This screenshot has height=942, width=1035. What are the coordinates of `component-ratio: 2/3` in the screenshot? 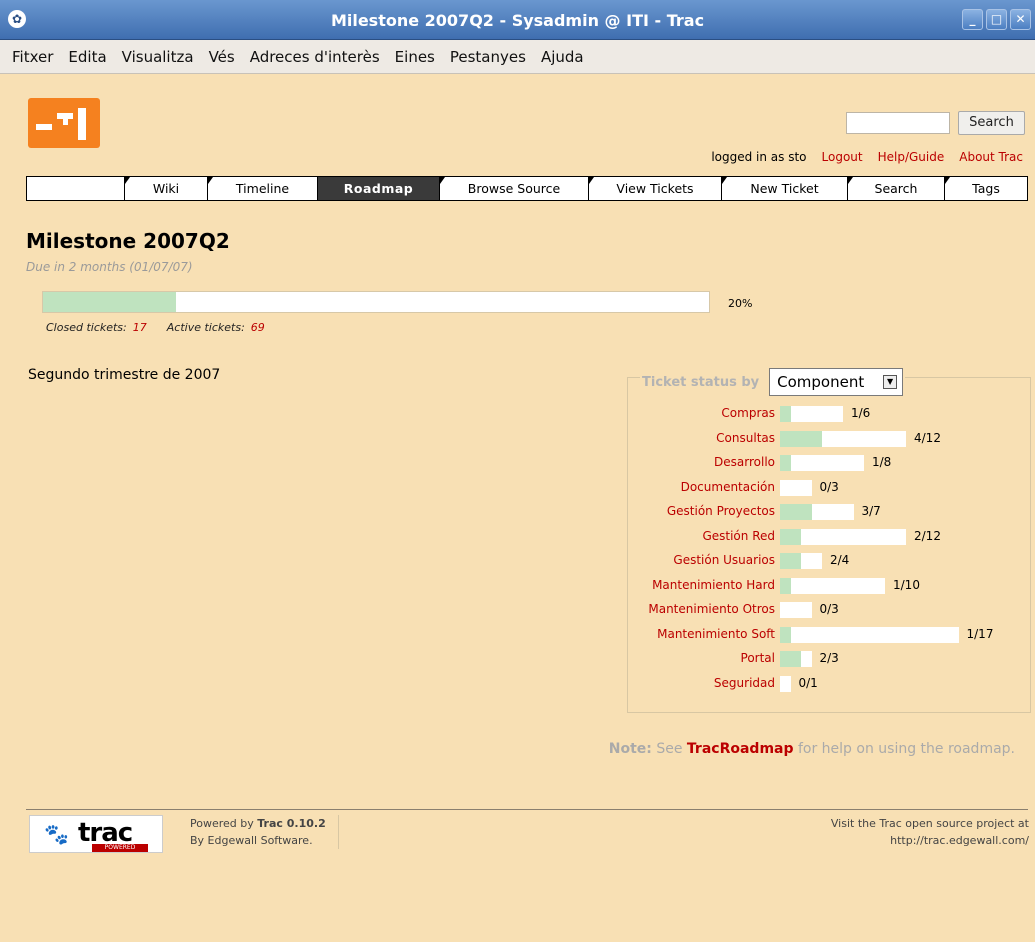 It's located at (829, 658).